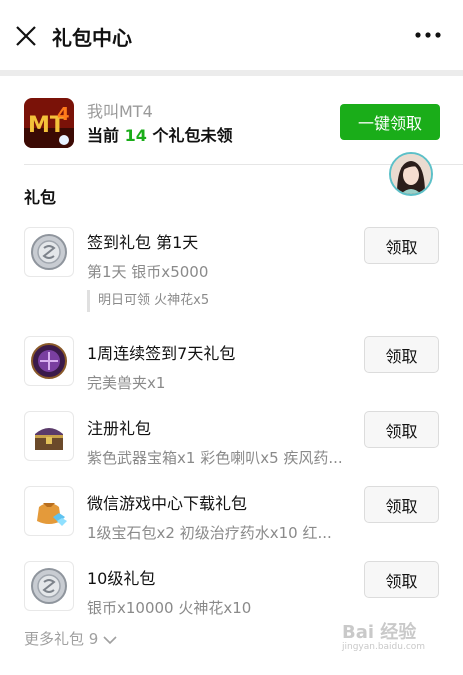  Describe the element at coordinates (70, 638) in the screenshot. I see `more-gifts-link: 更多礼包 9` at that location.